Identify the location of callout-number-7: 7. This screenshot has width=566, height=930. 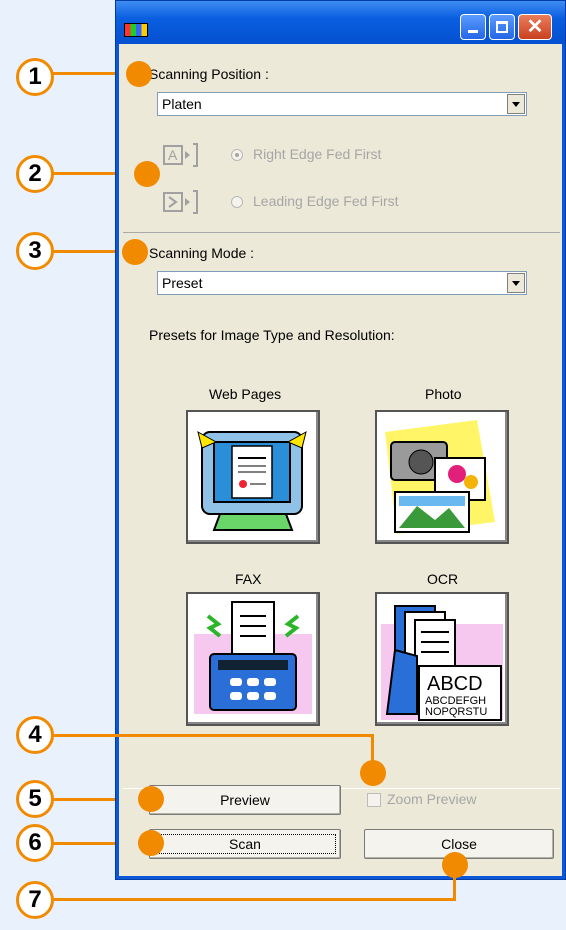
(35, 900).